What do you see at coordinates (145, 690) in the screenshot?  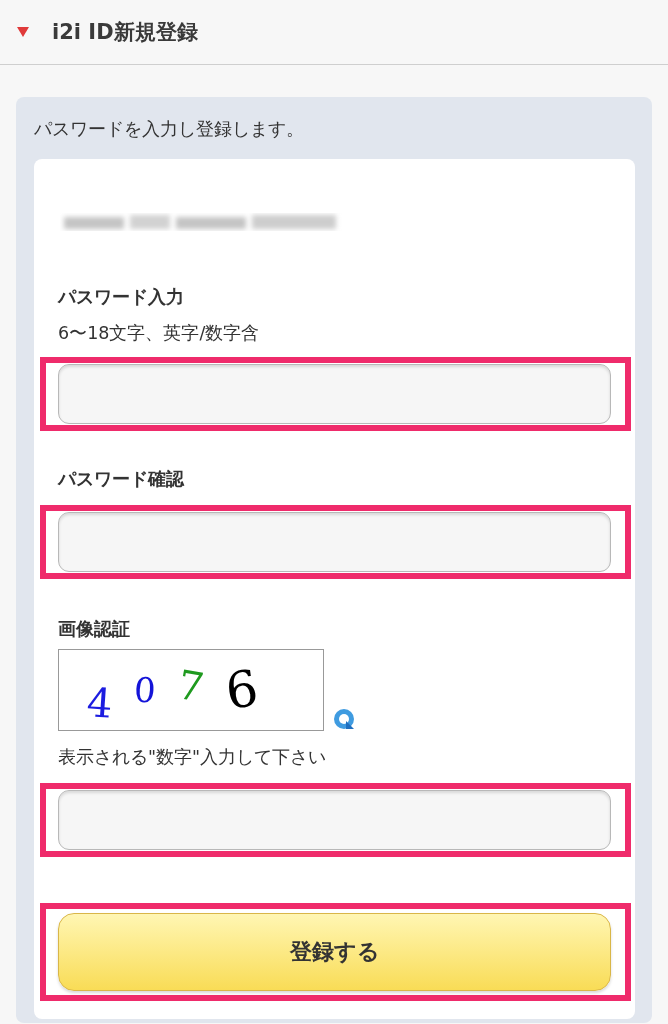 I see `captcha-digit: 0` at bounding box center [145, 690].